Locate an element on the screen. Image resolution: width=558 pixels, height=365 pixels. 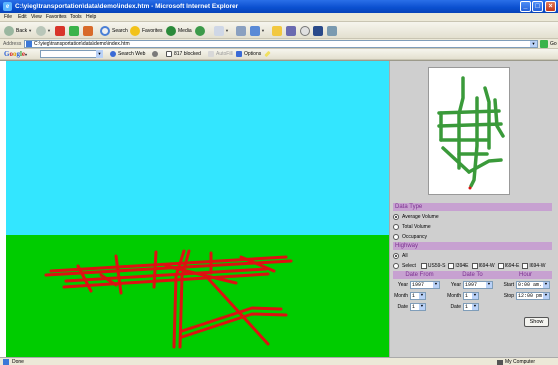
menu-help: Help is located at coordinates (91, 17).